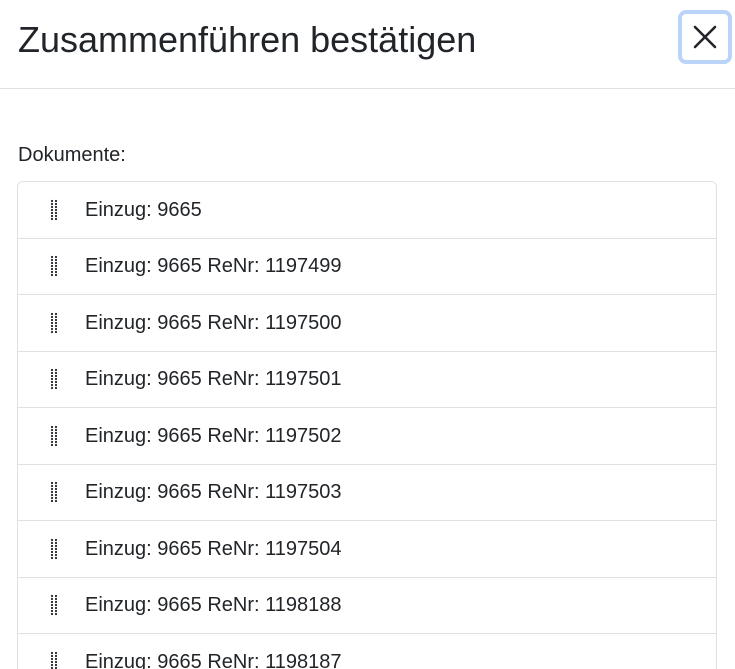  I want to click on document-list-item: Einzug: 9665 ReNr: 1198187, so click(367, 651).